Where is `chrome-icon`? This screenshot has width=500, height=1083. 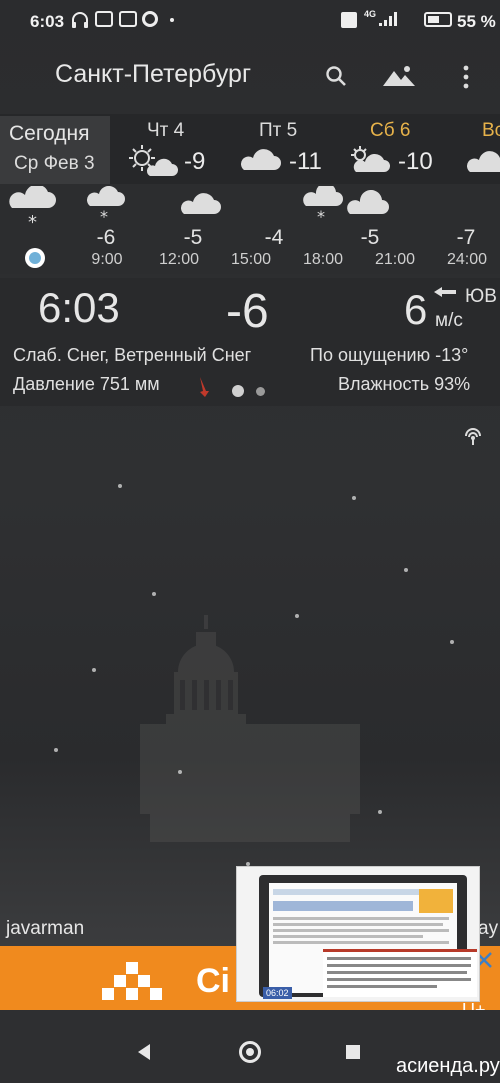
chrome-icon is located at coordinates (150, 19).